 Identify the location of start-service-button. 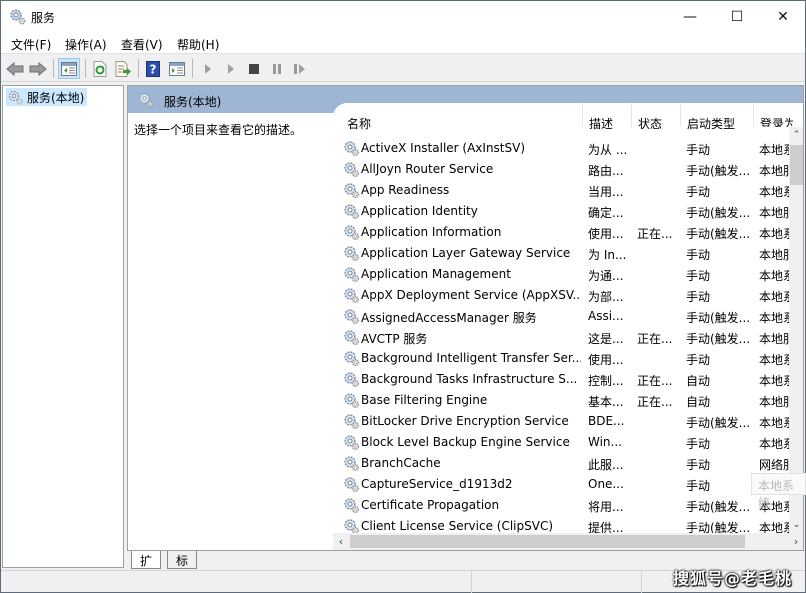
(208, 68).